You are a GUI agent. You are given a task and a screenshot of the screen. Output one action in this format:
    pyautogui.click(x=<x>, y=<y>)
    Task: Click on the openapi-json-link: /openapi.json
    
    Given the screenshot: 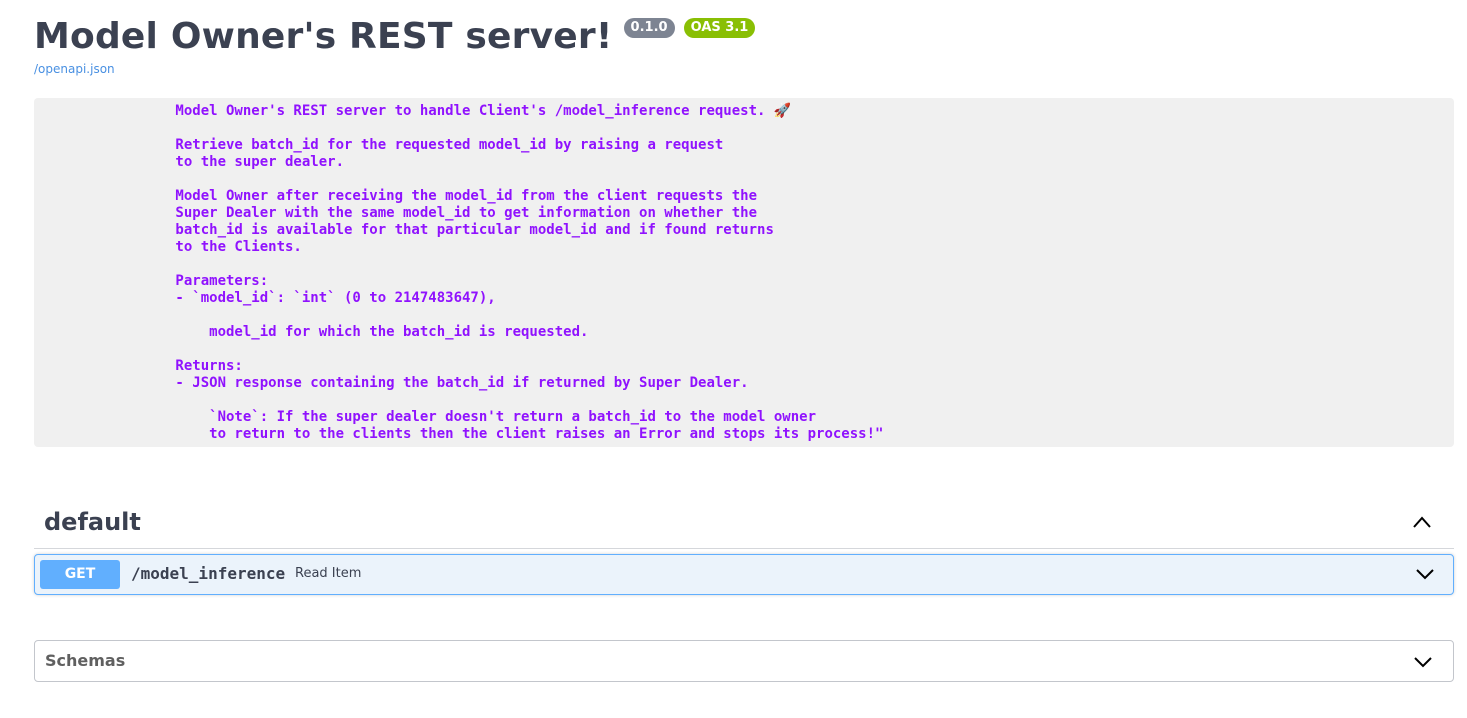 What is the action you would take?
    pyautogui.click(x=74, y=69)
    